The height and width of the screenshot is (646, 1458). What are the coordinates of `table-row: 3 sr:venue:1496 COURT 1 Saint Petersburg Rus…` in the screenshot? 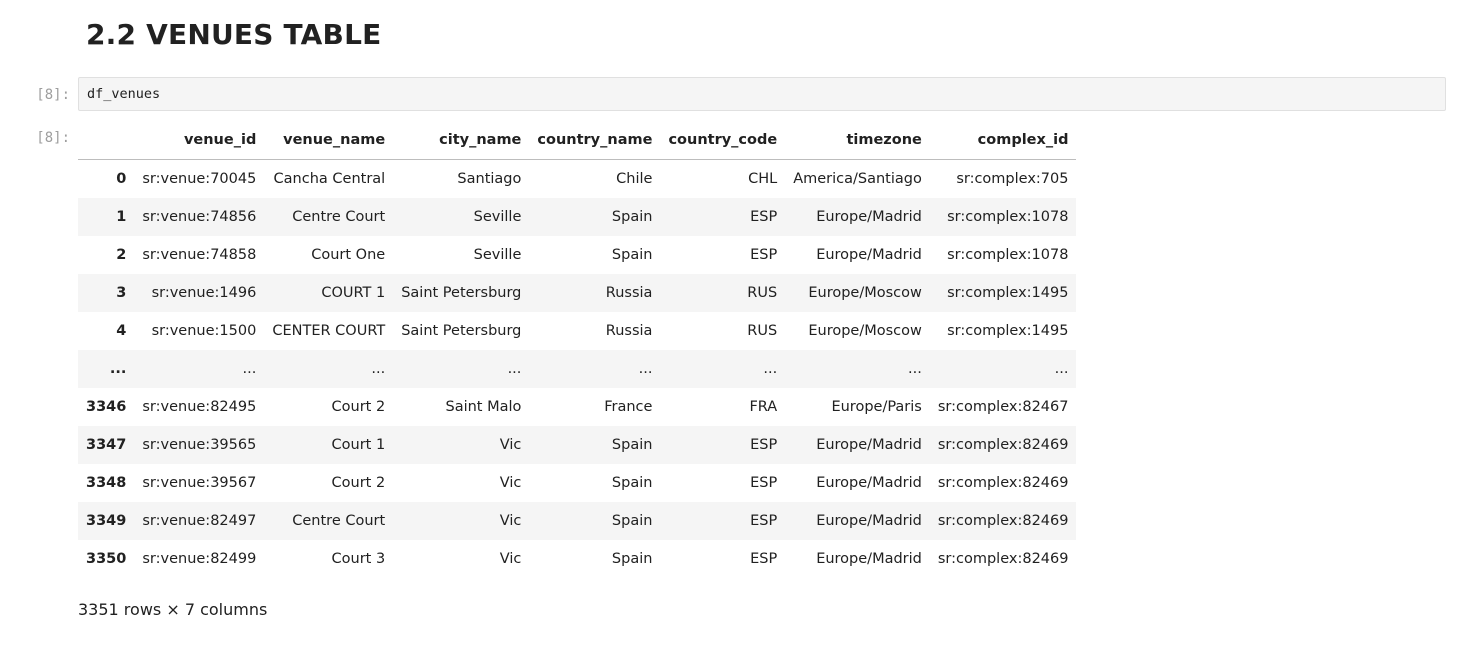 It's located at (577, 293).